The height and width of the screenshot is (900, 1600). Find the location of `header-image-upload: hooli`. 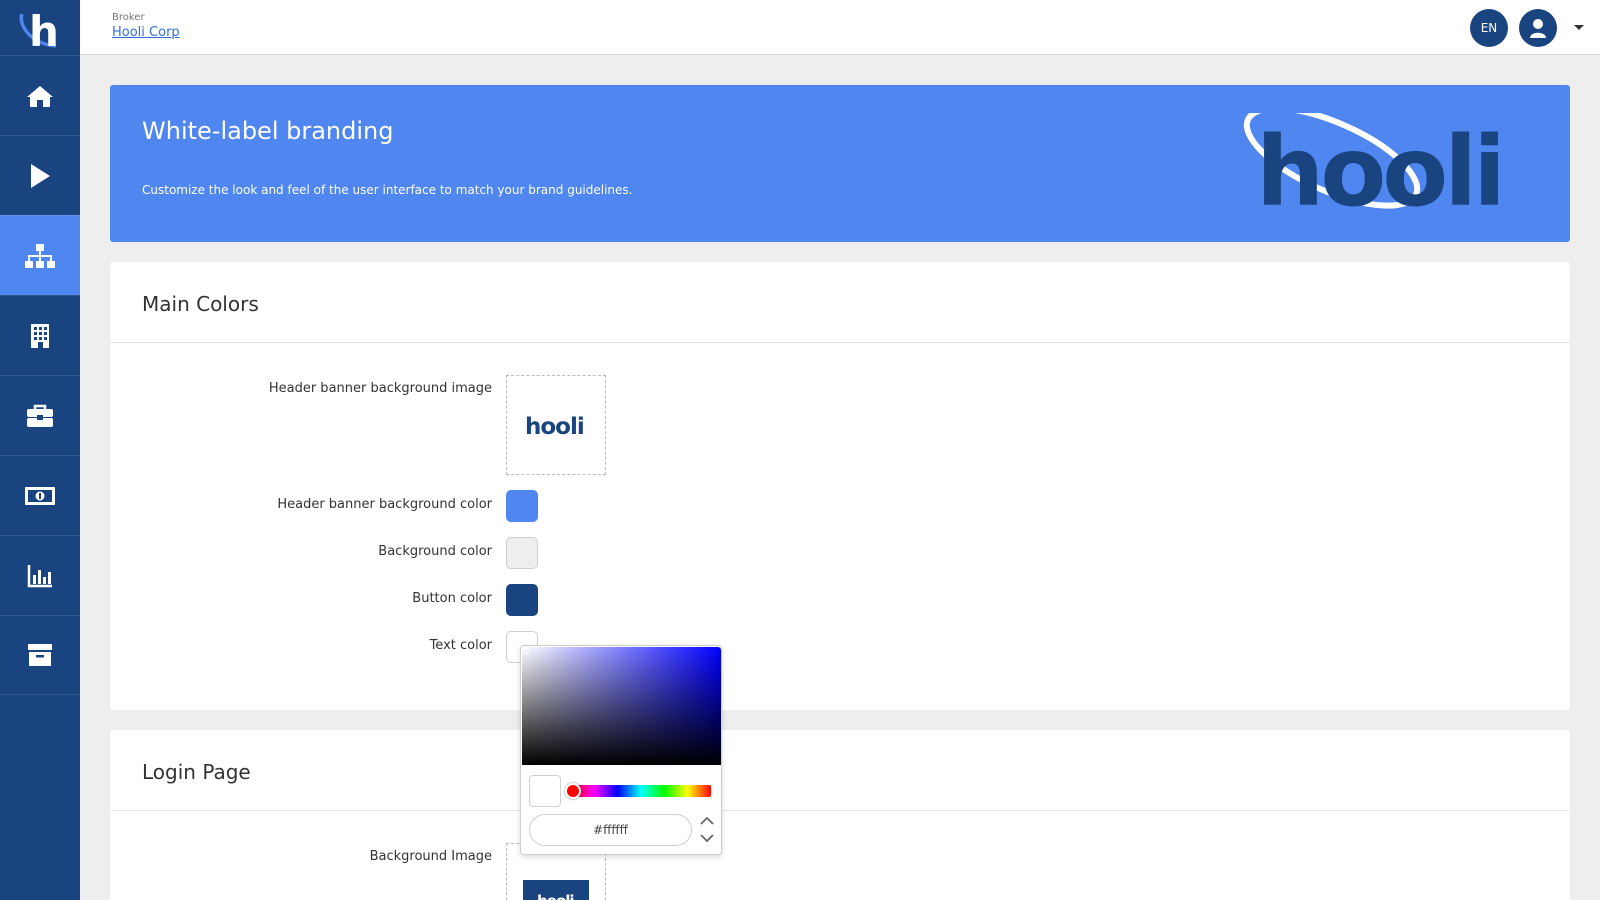

header-image-upload: hooli is located at coordinates (556, 425).